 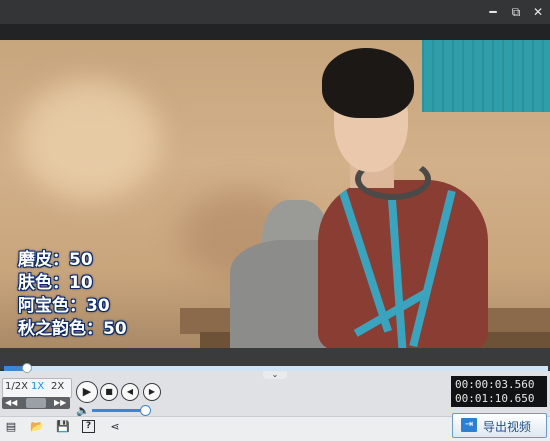 I want to click on speed-2x-option: 2X, so click(x=57, y=386).